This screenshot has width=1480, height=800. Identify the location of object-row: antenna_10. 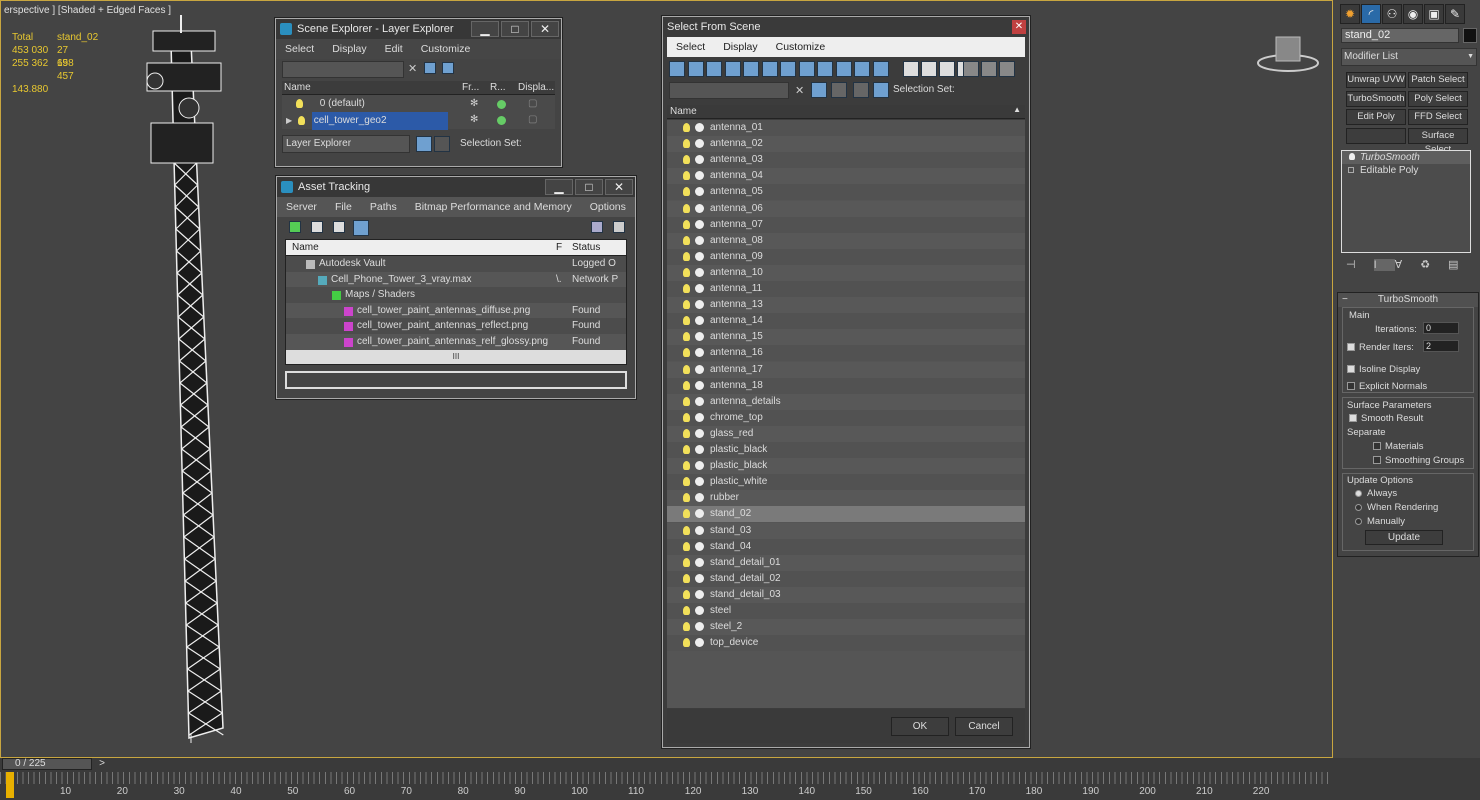
(846, 272).